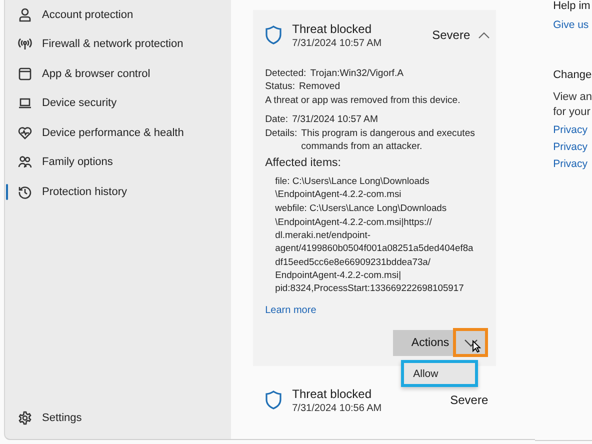 The height and width of the screenshot is (444, 592). Describe the element at coordinates (572, 97) in the screenshot. I see `privacy-description: View an` at that location.